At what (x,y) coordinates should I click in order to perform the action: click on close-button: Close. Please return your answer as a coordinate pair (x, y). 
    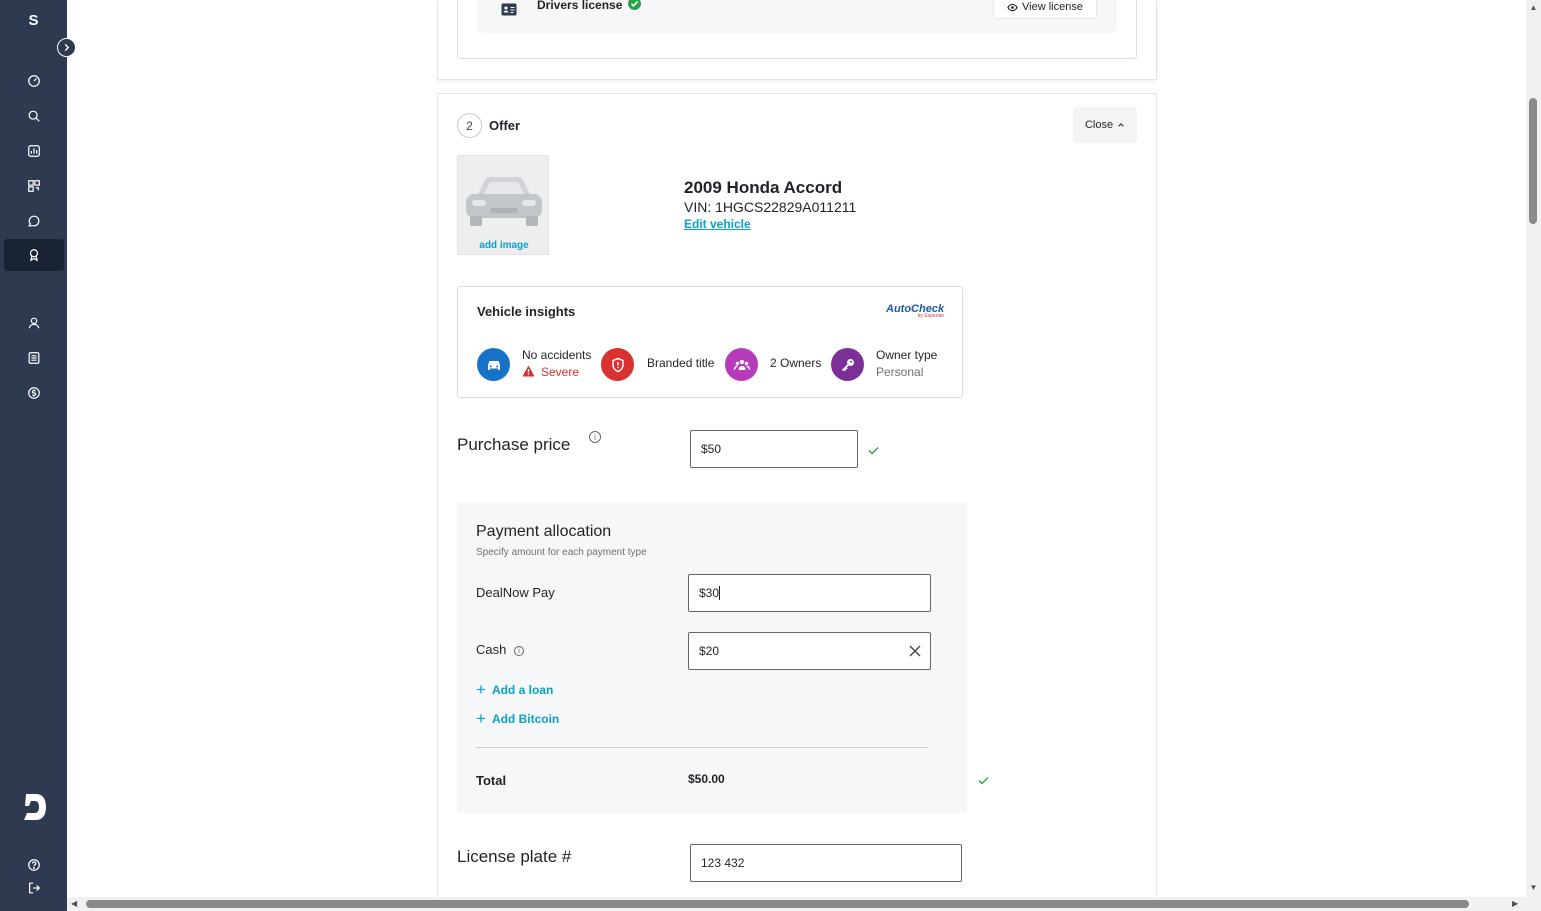
    Looking at the image, I should click on (1105, 125).